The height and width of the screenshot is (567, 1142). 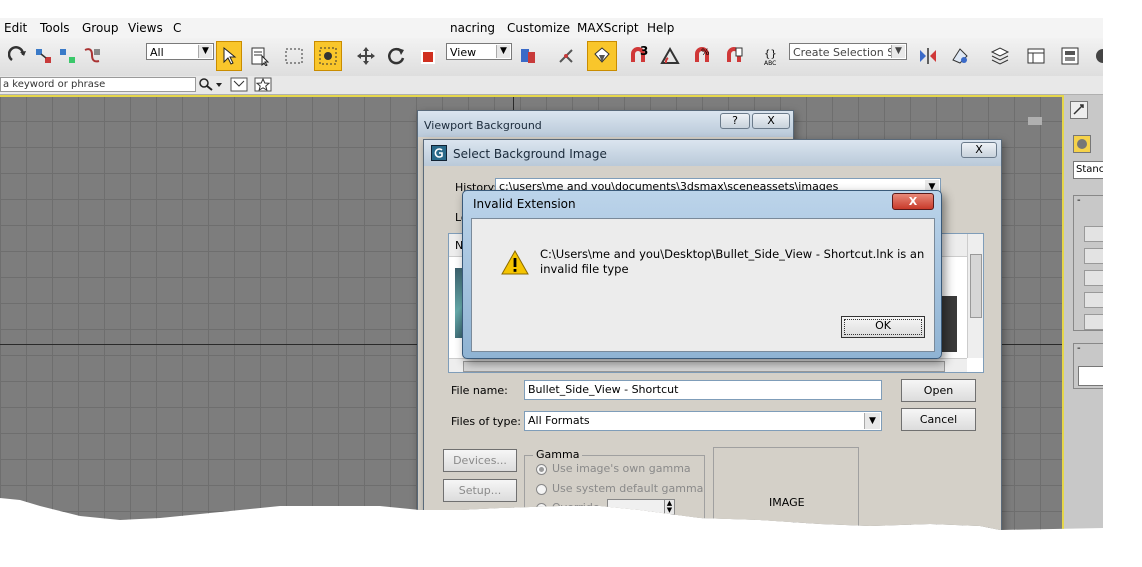 I want to click on search-input: a keyword or phrase, so click(x=98, y=84).